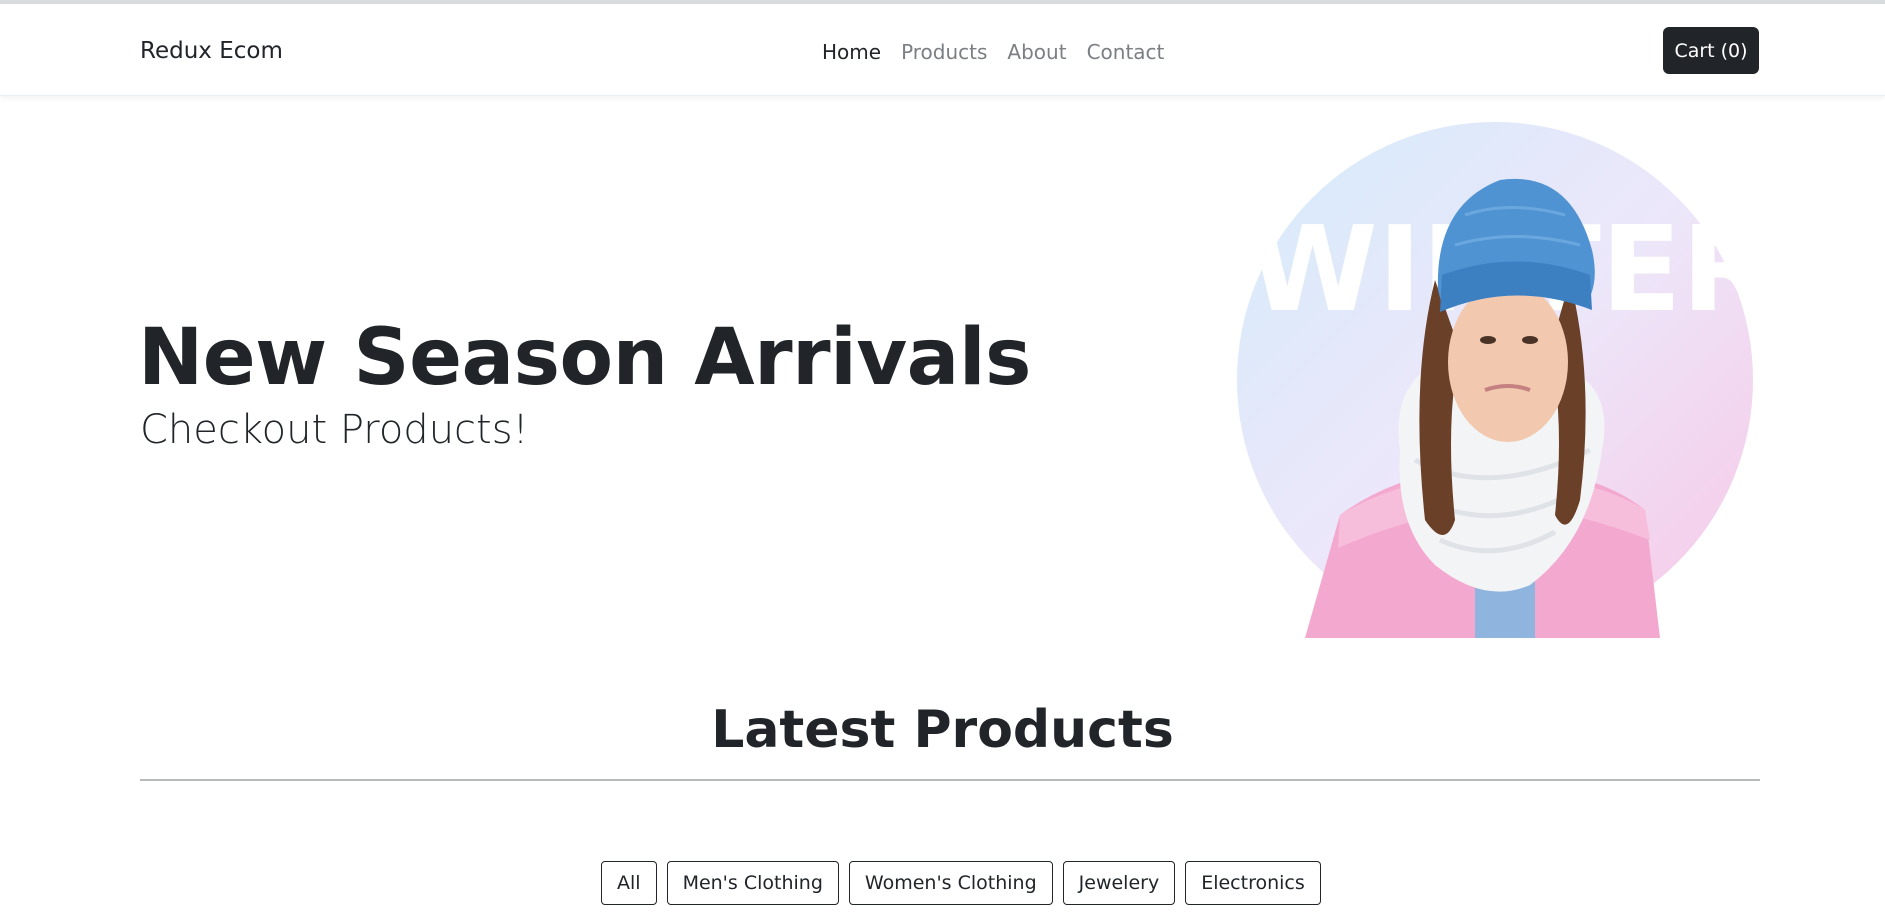 The height and width of the screenshot is (915, 1885). What do you see at coordinates (334, 430) in the screenshot?
I see `hero-subtitle: Checkout Products!` at bounding box center [334, 430].